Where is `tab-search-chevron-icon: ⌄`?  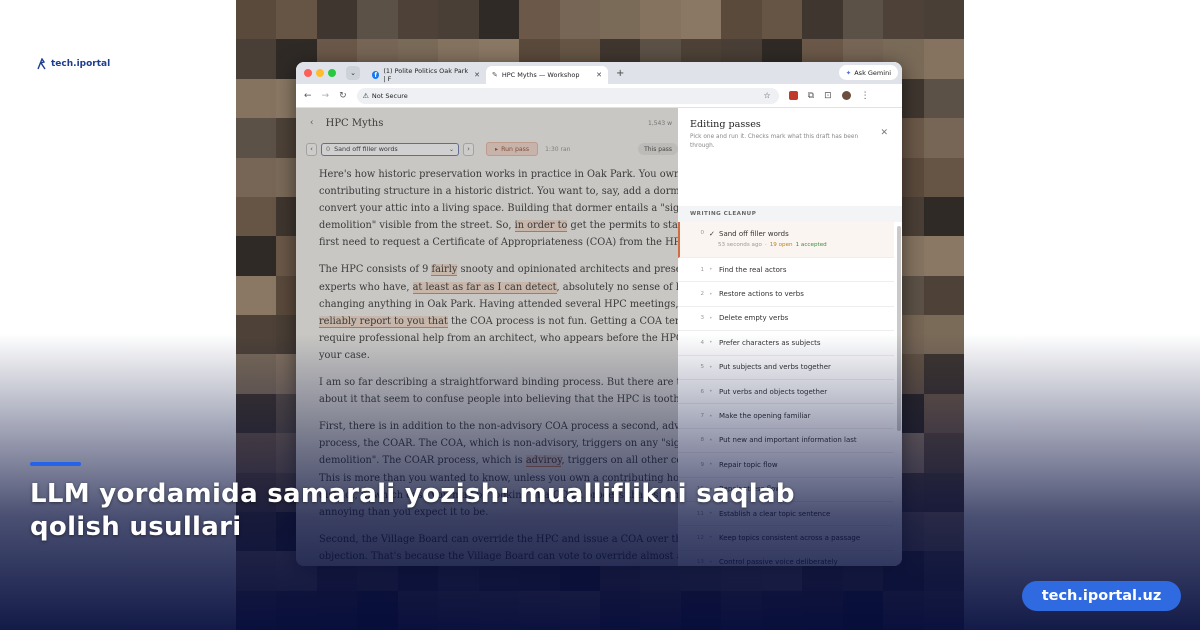 tab-search-chevron-icon: ⌄ is located at coordinates (353, 73).